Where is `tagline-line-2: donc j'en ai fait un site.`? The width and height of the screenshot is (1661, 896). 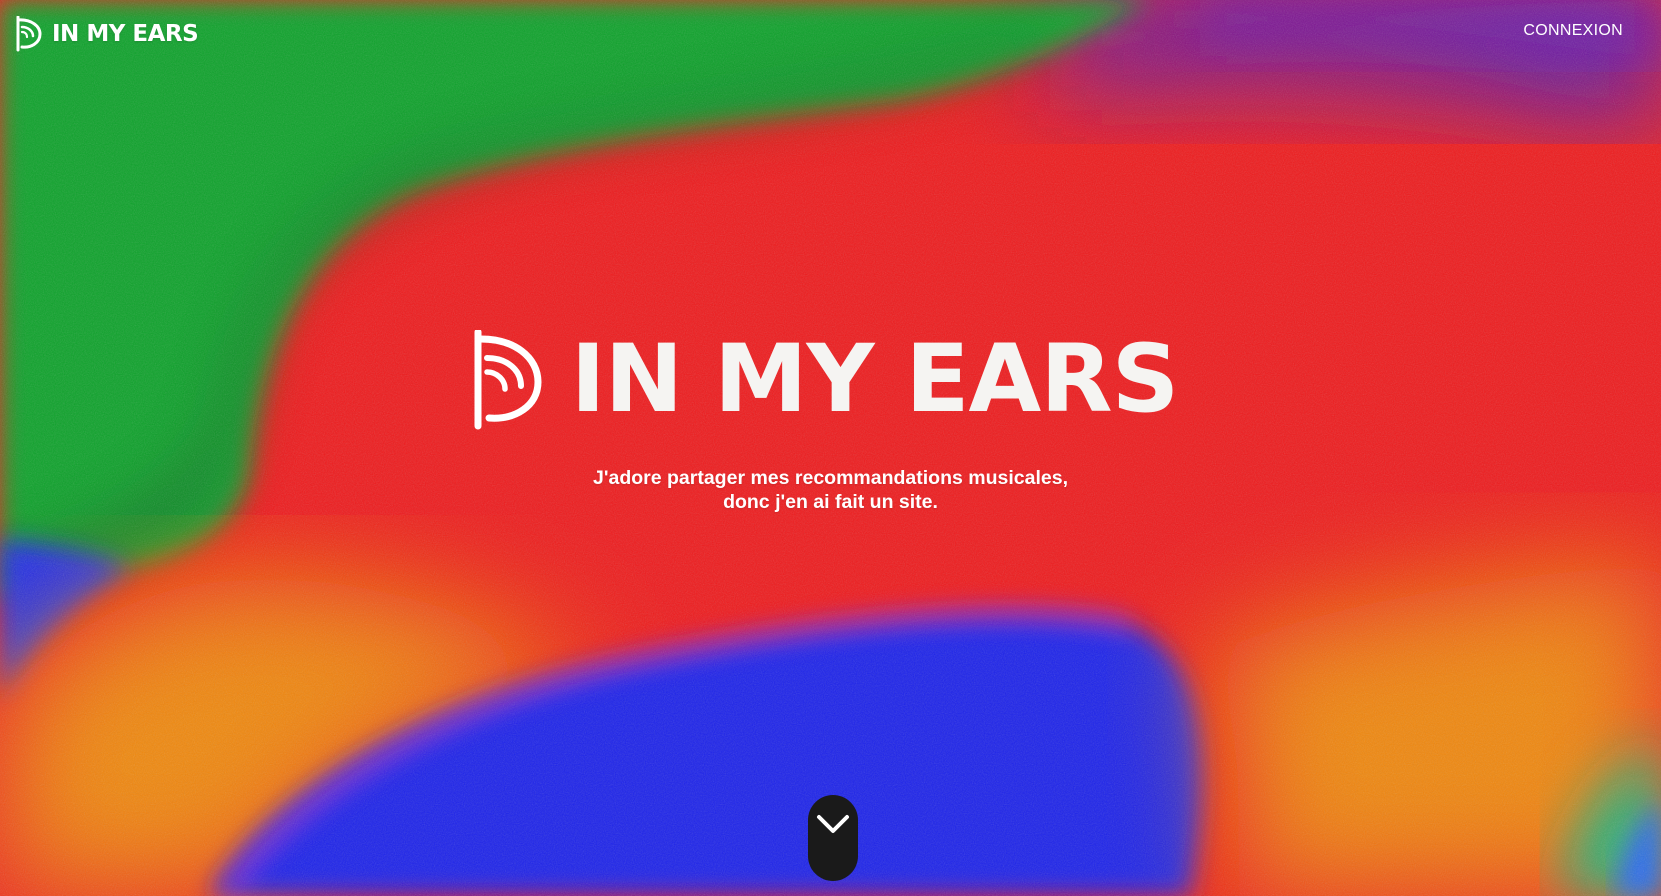
tagline-line-2: donc j'en ai fait un site. is located at coordinates (830, 502).